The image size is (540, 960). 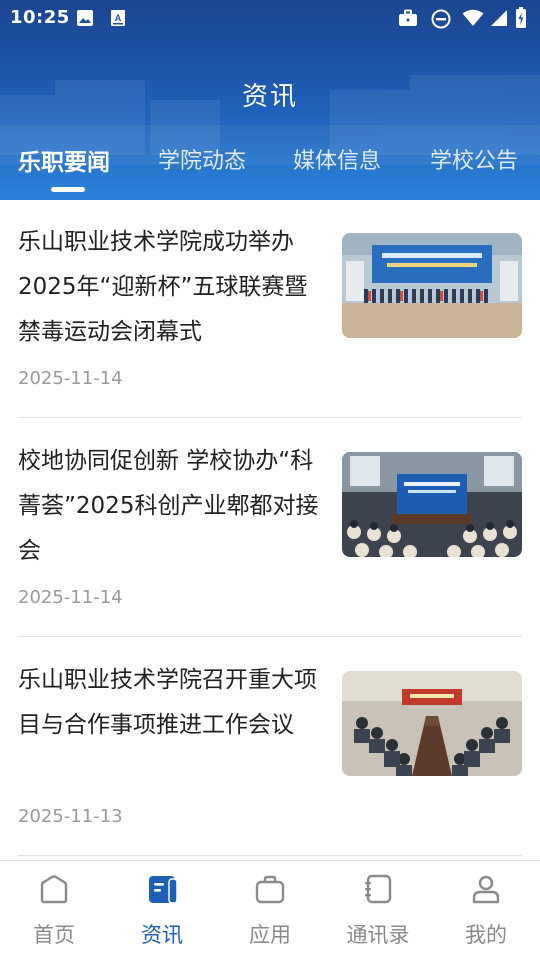 I want to click on bottom-nav: 首页 资讯 应用 通讯录 我的, so click(x=270, y=910).